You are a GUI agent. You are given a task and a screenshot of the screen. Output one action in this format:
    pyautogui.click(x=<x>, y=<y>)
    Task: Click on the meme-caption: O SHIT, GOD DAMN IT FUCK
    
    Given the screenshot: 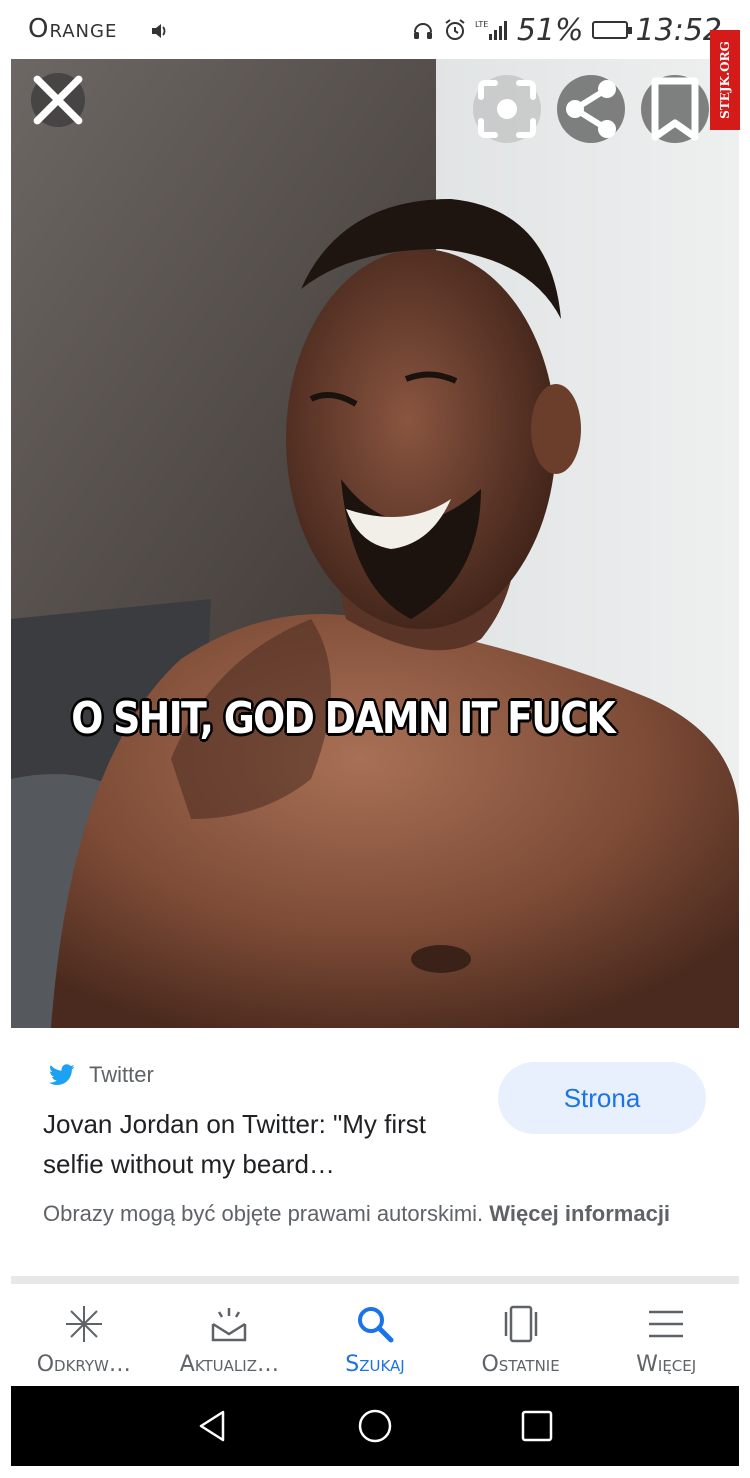 What is the action you would take?
    pyautogui.click(x=343, y=718)
    